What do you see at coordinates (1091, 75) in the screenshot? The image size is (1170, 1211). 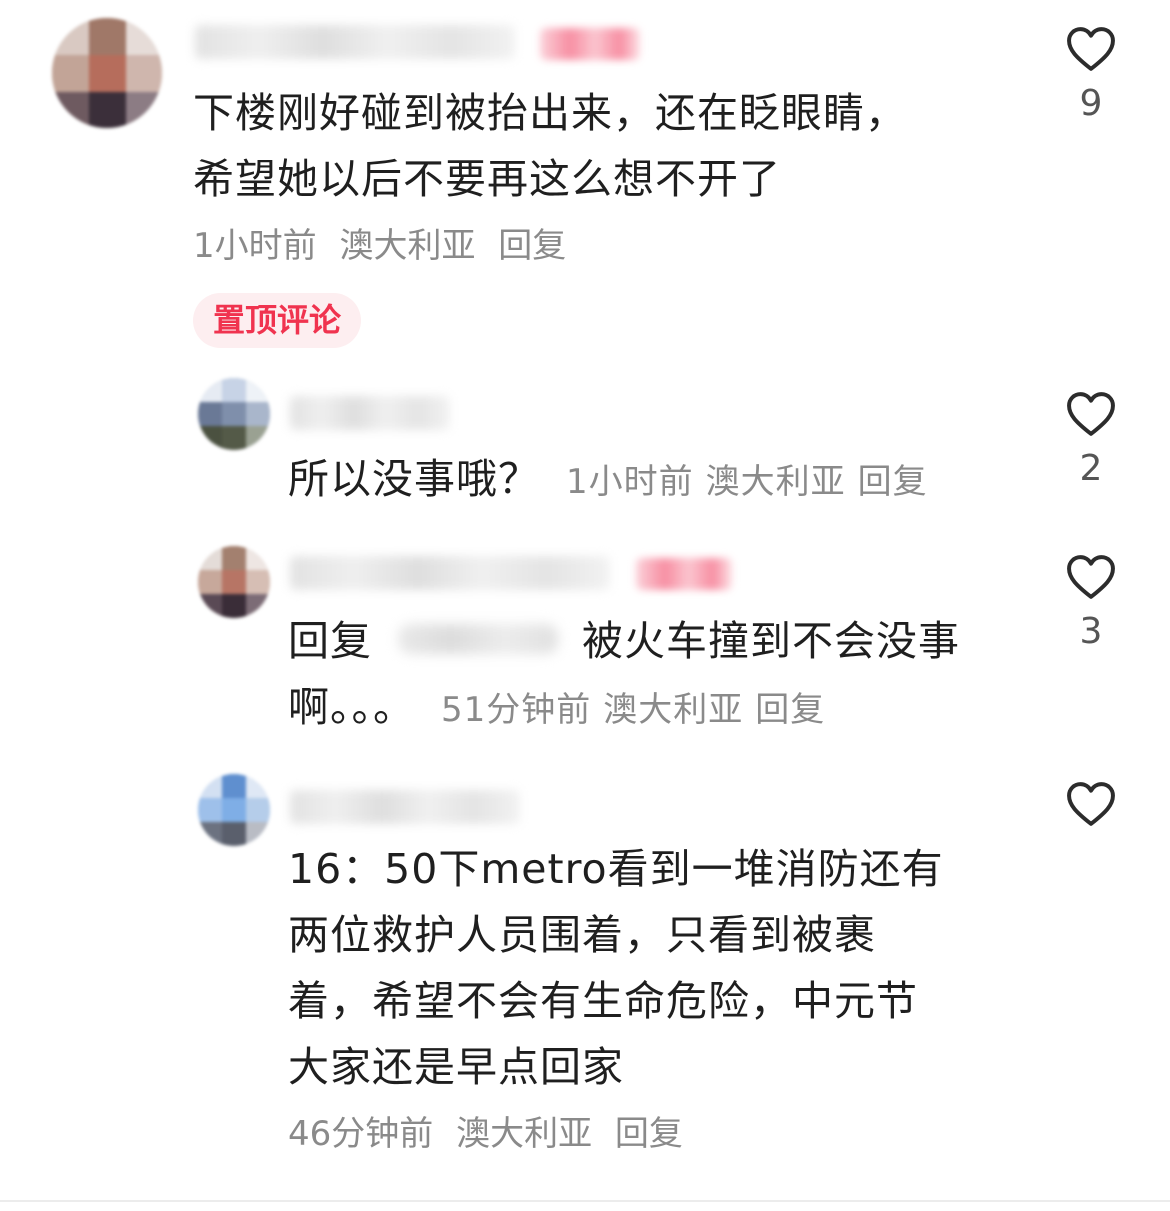 I see `like-button: 9` at bounding box center [1091, 75].